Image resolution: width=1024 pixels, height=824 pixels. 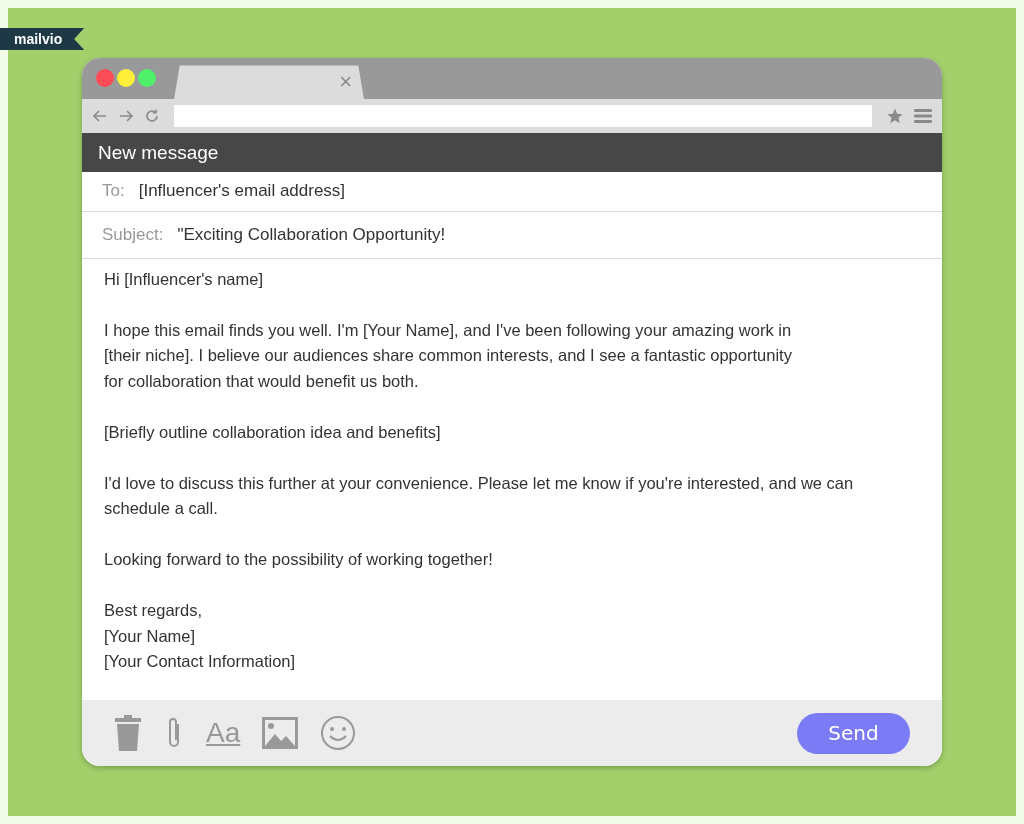 I want to click on menu-icon, so click(x=923, y=116).